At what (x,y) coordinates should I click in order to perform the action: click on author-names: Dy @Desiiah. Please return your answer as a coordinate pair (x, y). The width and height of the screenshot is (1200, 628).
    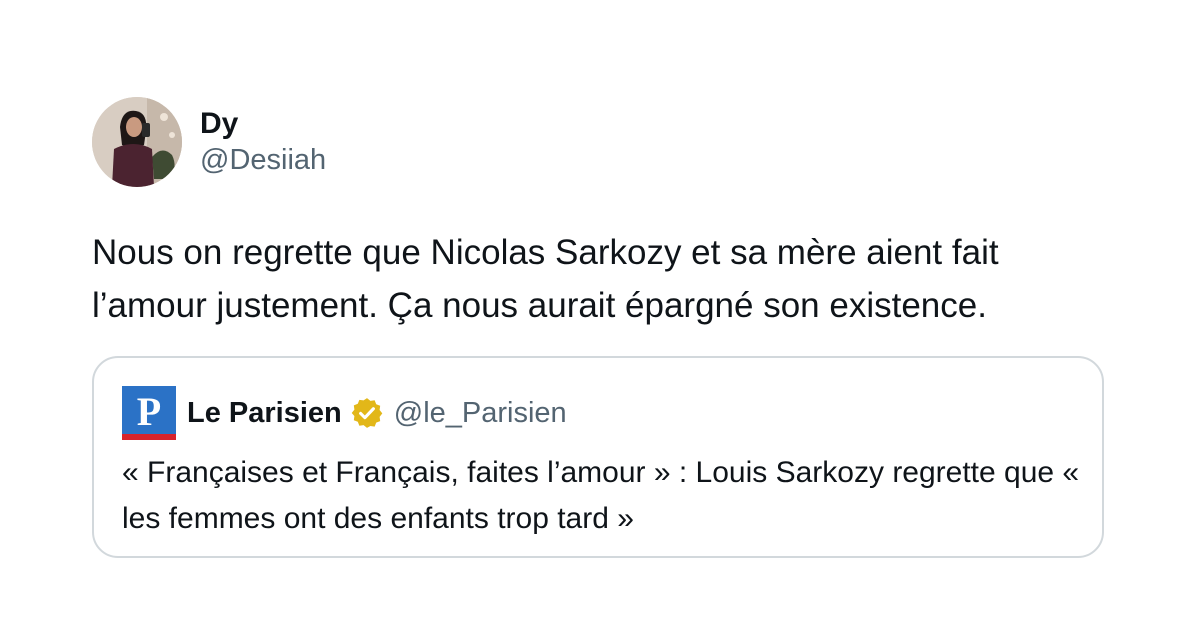
    Looking at the image, I should click on (263, 142).